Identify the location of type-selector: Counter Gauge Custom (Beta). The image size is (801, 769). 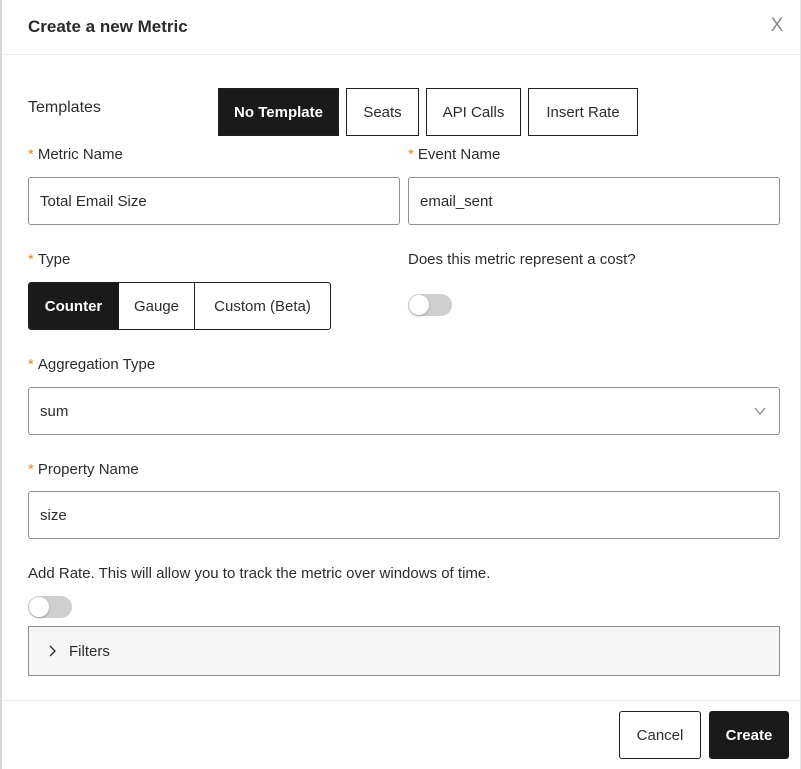
(179, 306).